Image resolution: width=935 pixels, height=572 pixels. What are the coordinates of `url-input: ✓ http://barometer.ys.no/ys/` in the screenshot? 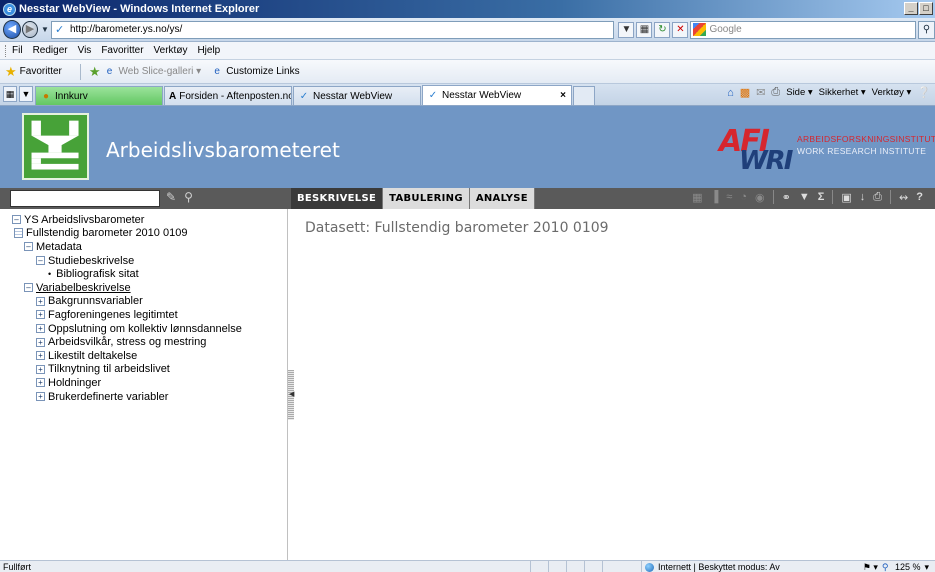 It's located at (332, 29).